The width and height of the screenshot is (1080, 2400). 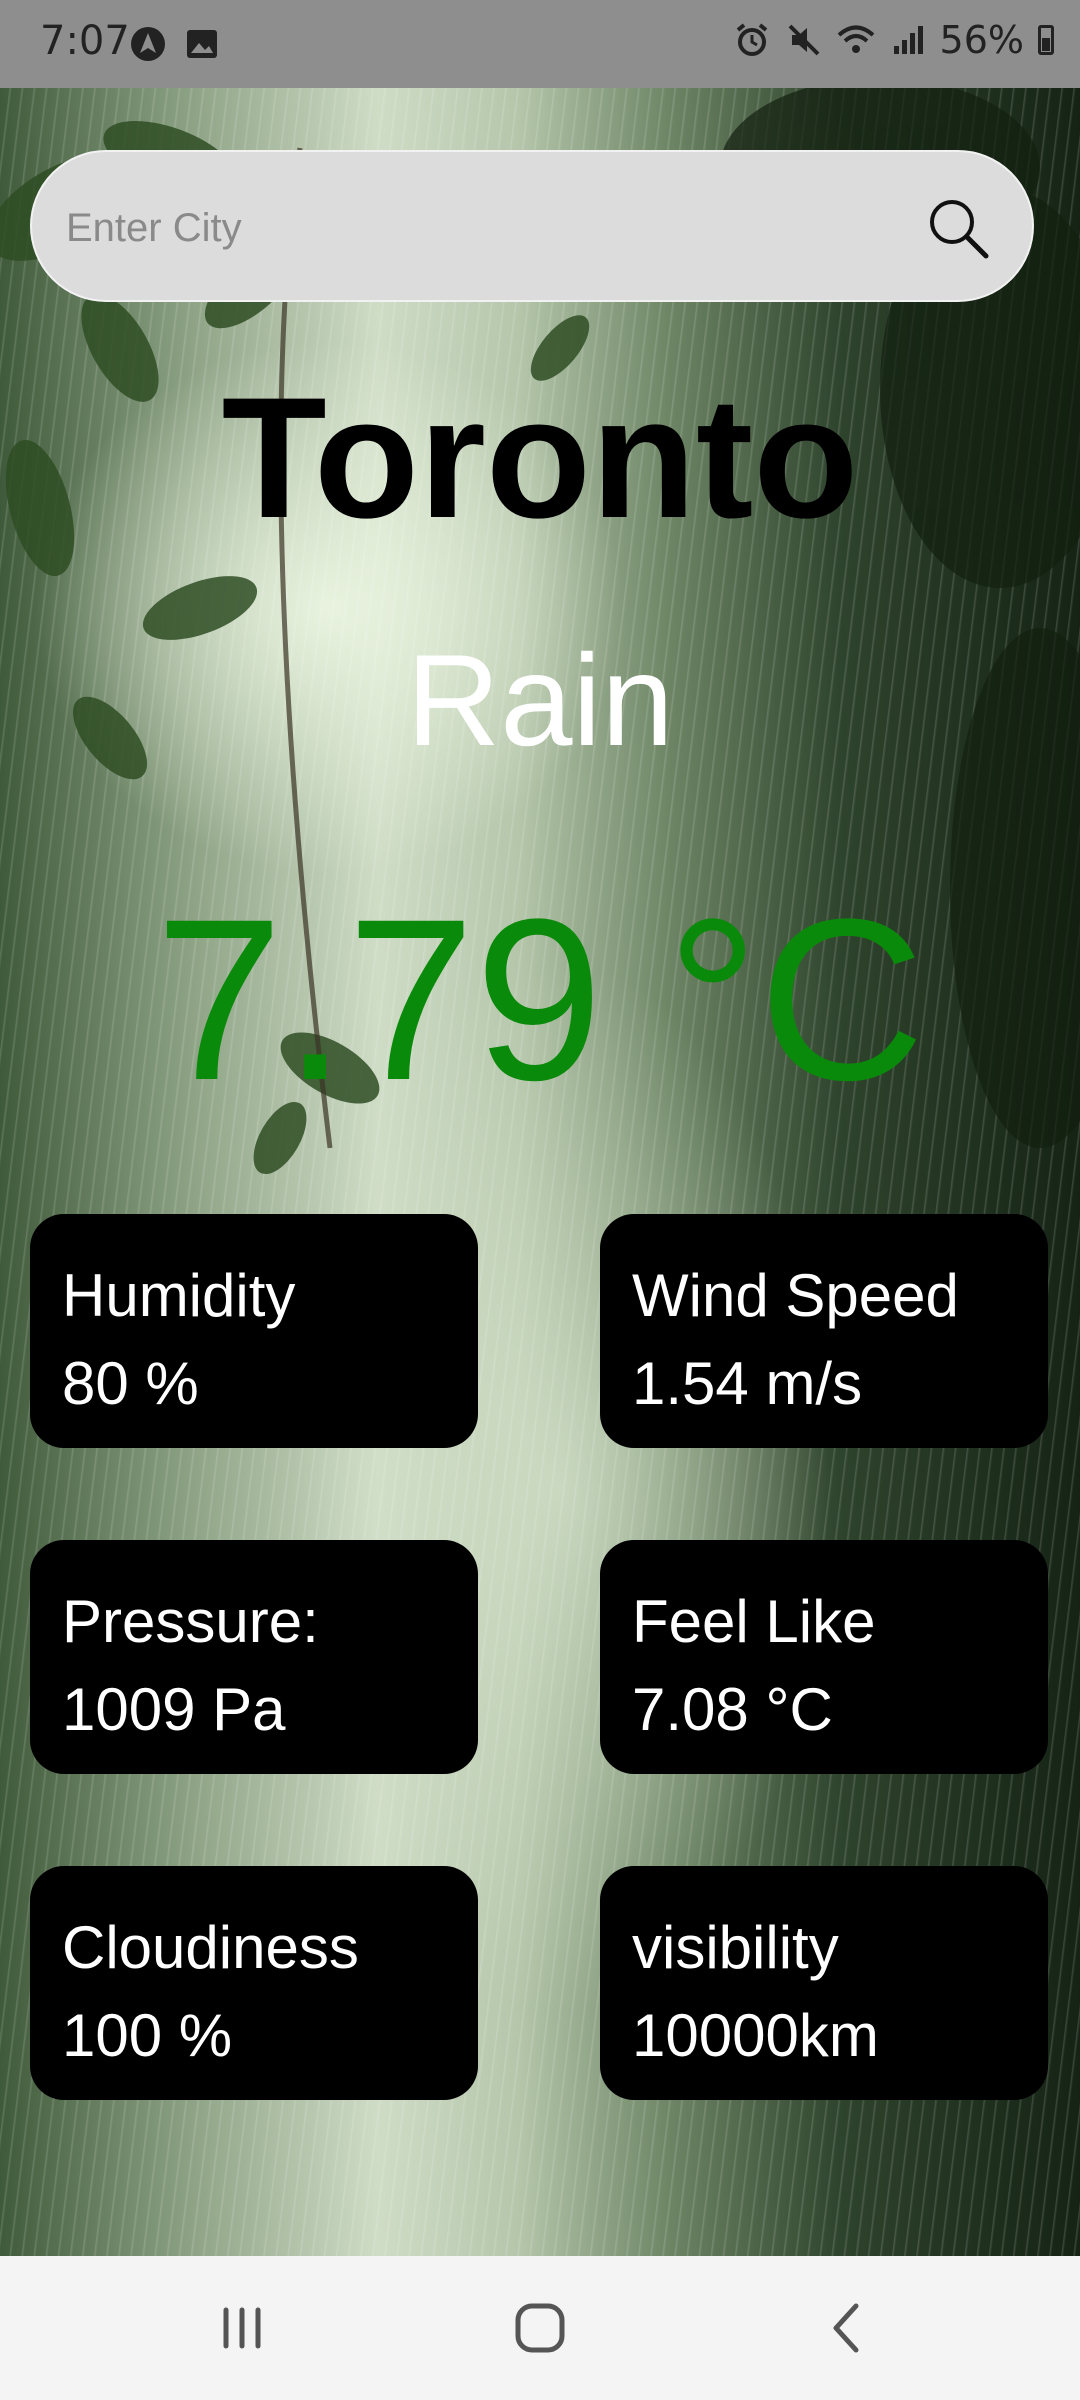 What do you see at coordinates (242, 2328) in the screenshot?
I see `recent-apps-icon` at bounding box center [242, 2328].